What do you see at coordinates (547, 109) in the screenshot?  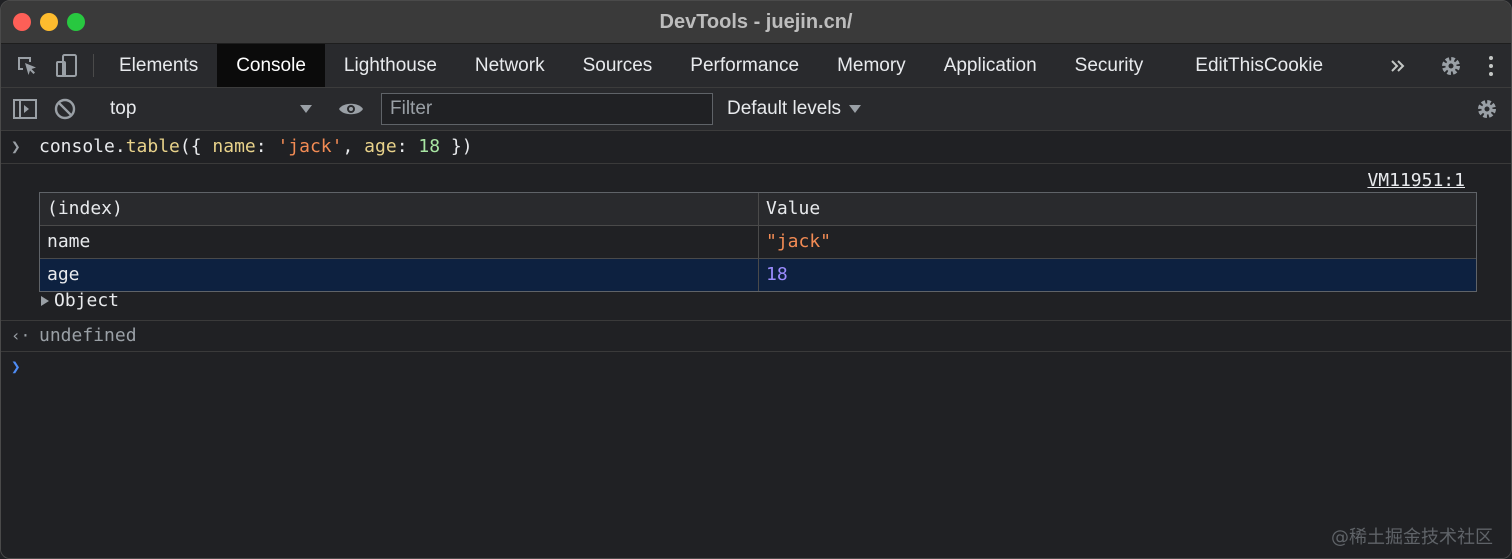 I see `filter-input: Filter` at bounding box center [547, 109].